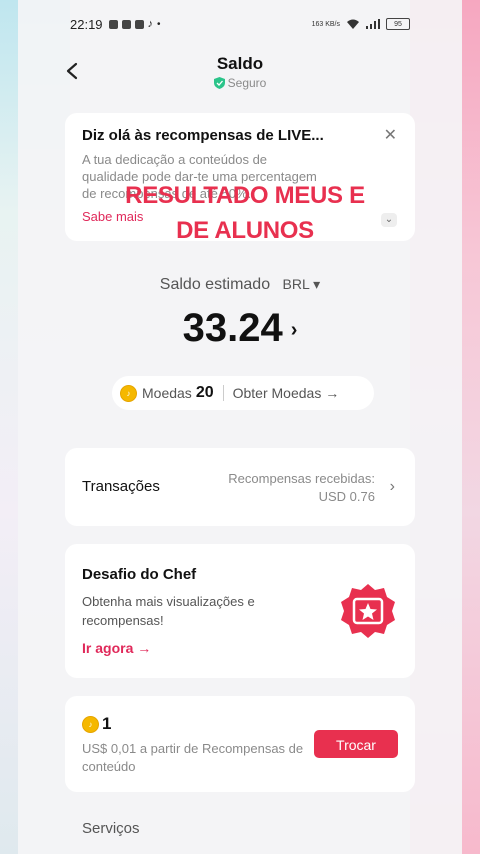  What do you see at coordinates (373, 24) in the screenshot?
I see `signal-icon` at bounding box center [373, 24].